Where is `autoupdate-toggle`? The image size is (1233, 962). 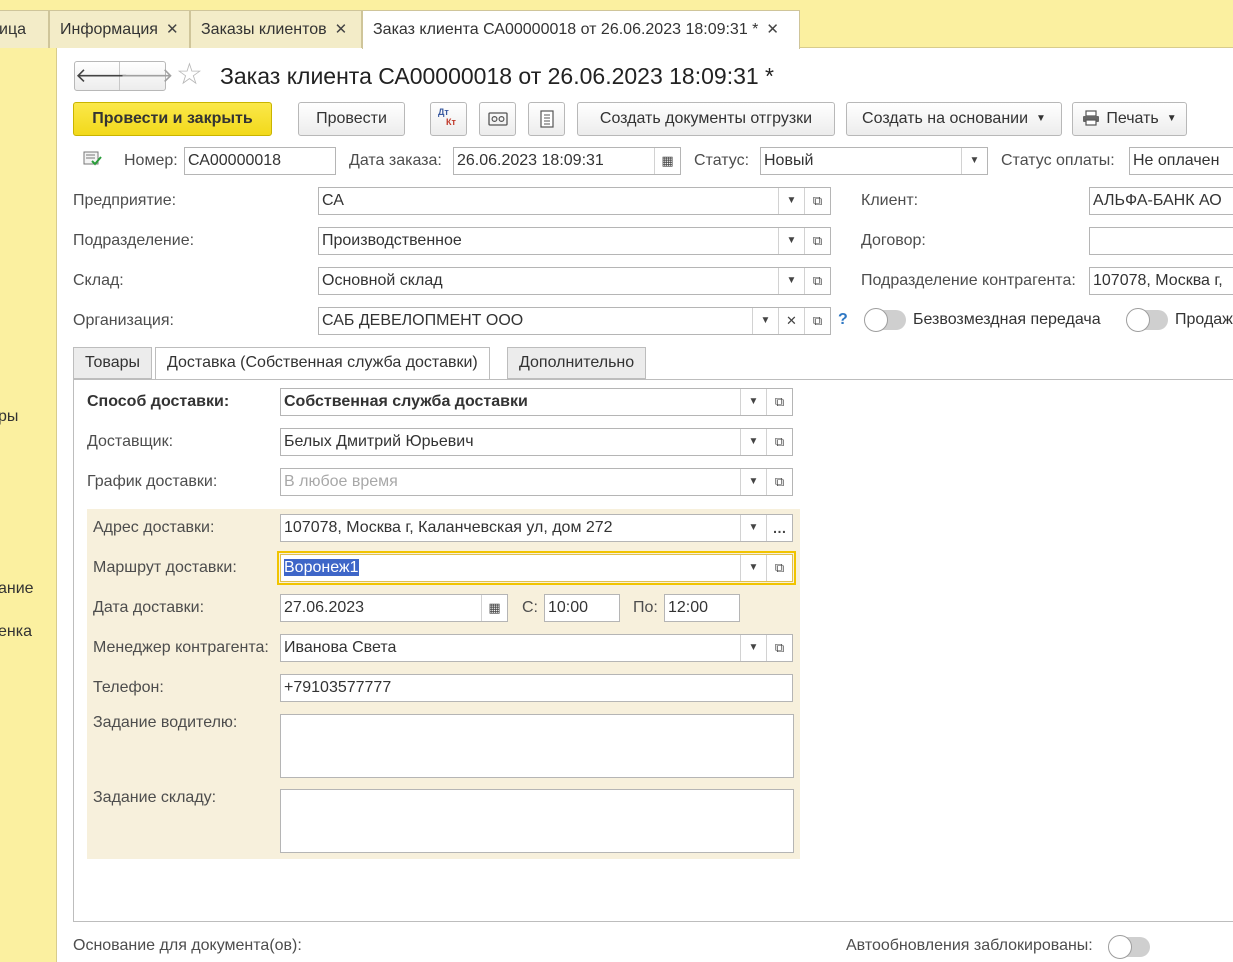
autoupdate-toggle is located at coordinates (1129, 947).